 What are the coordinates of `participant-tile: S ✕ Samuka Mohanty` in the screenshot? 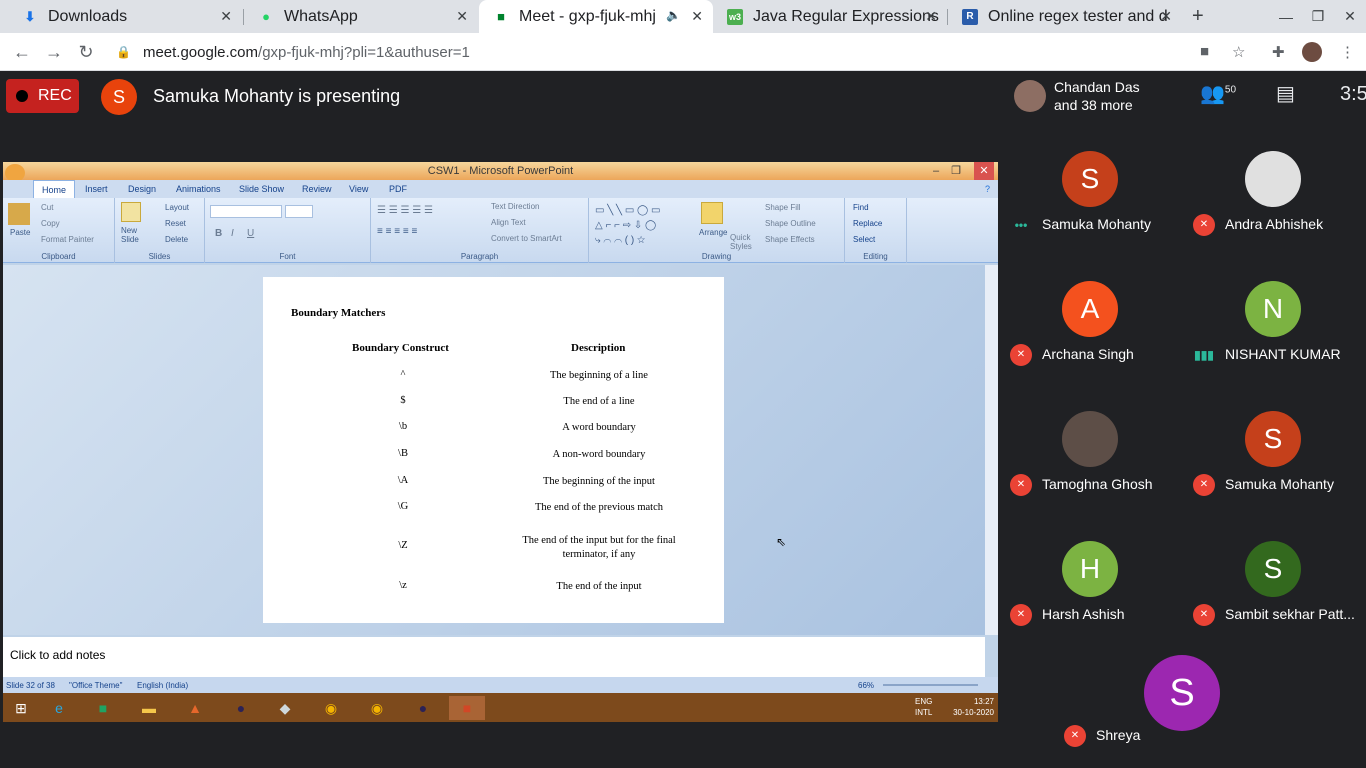 It's located at (1273, 461).